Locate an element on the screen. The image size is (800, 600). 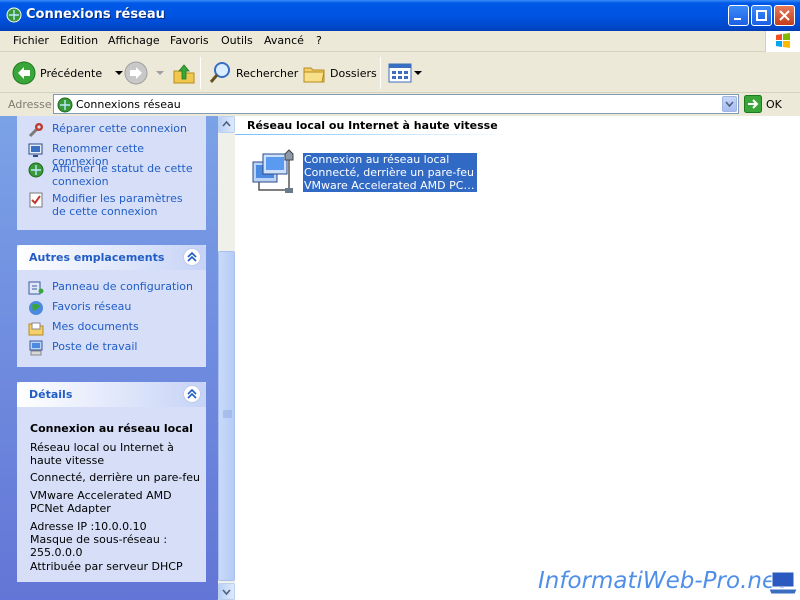
lan-connection-icon is located at coordinates (273, 171).